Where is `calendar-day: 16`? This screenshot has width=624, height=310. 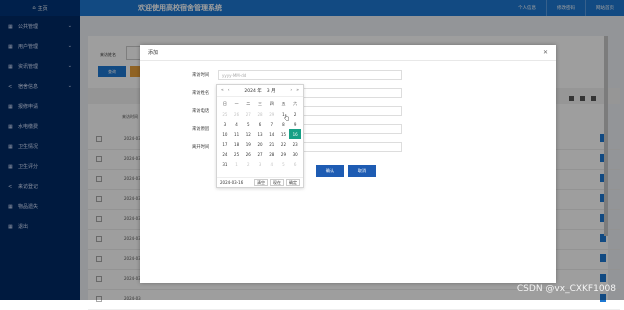
calendar-day: 16 is located at coordinates (295, 134).